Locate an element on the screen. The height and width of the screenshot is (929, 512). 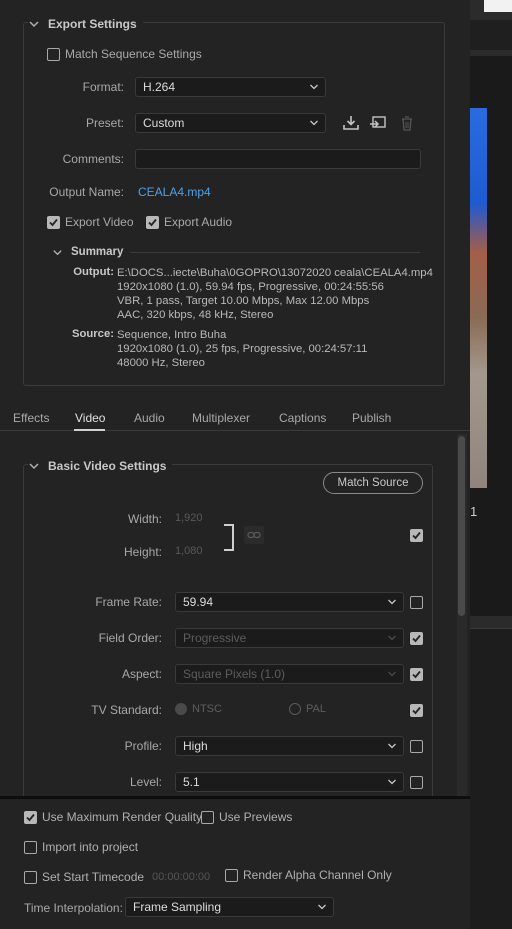
tab-effects: Effects is located at coordinates (31, 418).